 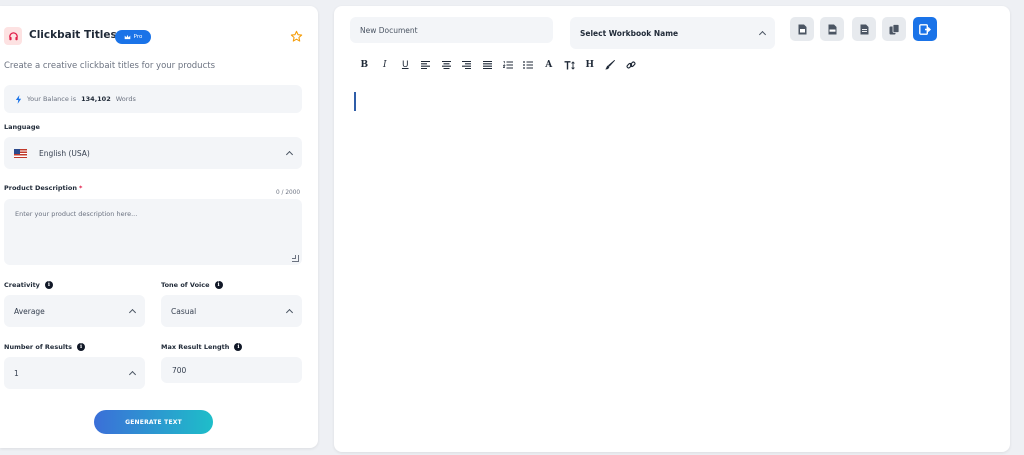 What do you see at coordinates (297, 35) in the screenshot?
I see `favorite-star-icon` at bounding box center [297, 35].